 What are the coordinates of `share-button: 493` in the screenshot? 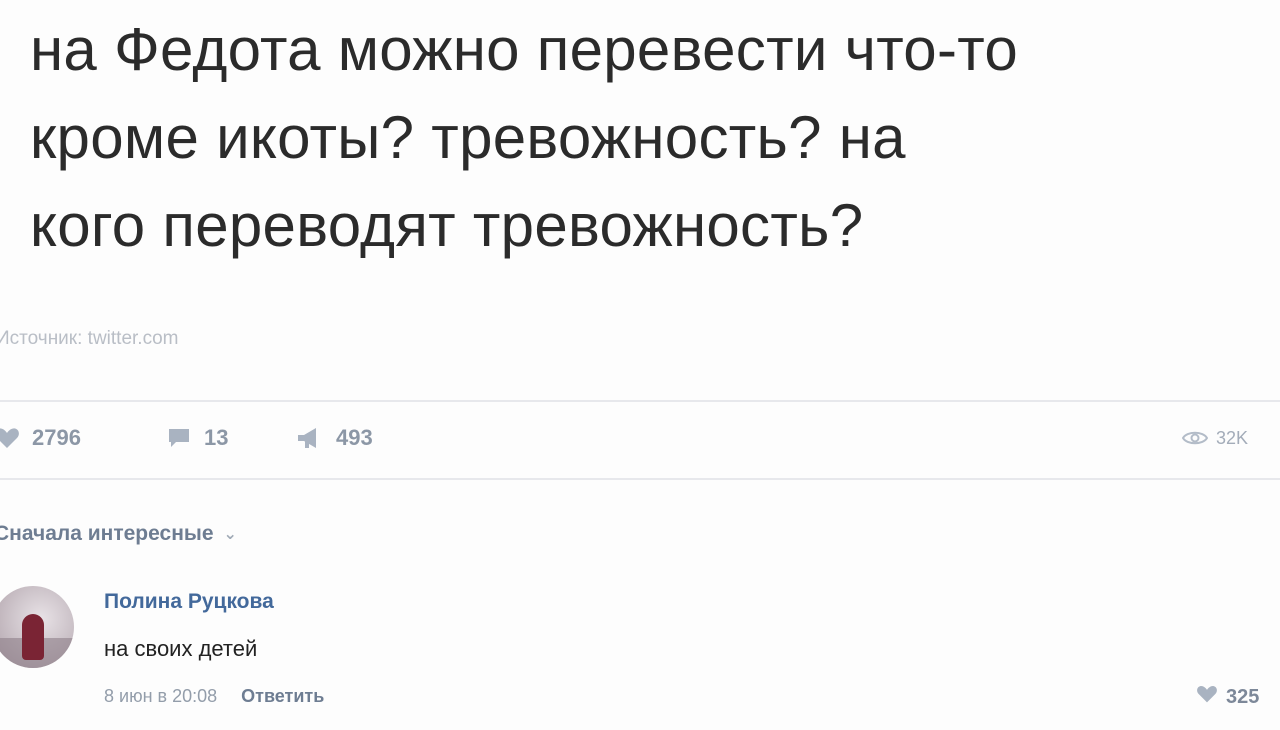 It's located at (334, 438).